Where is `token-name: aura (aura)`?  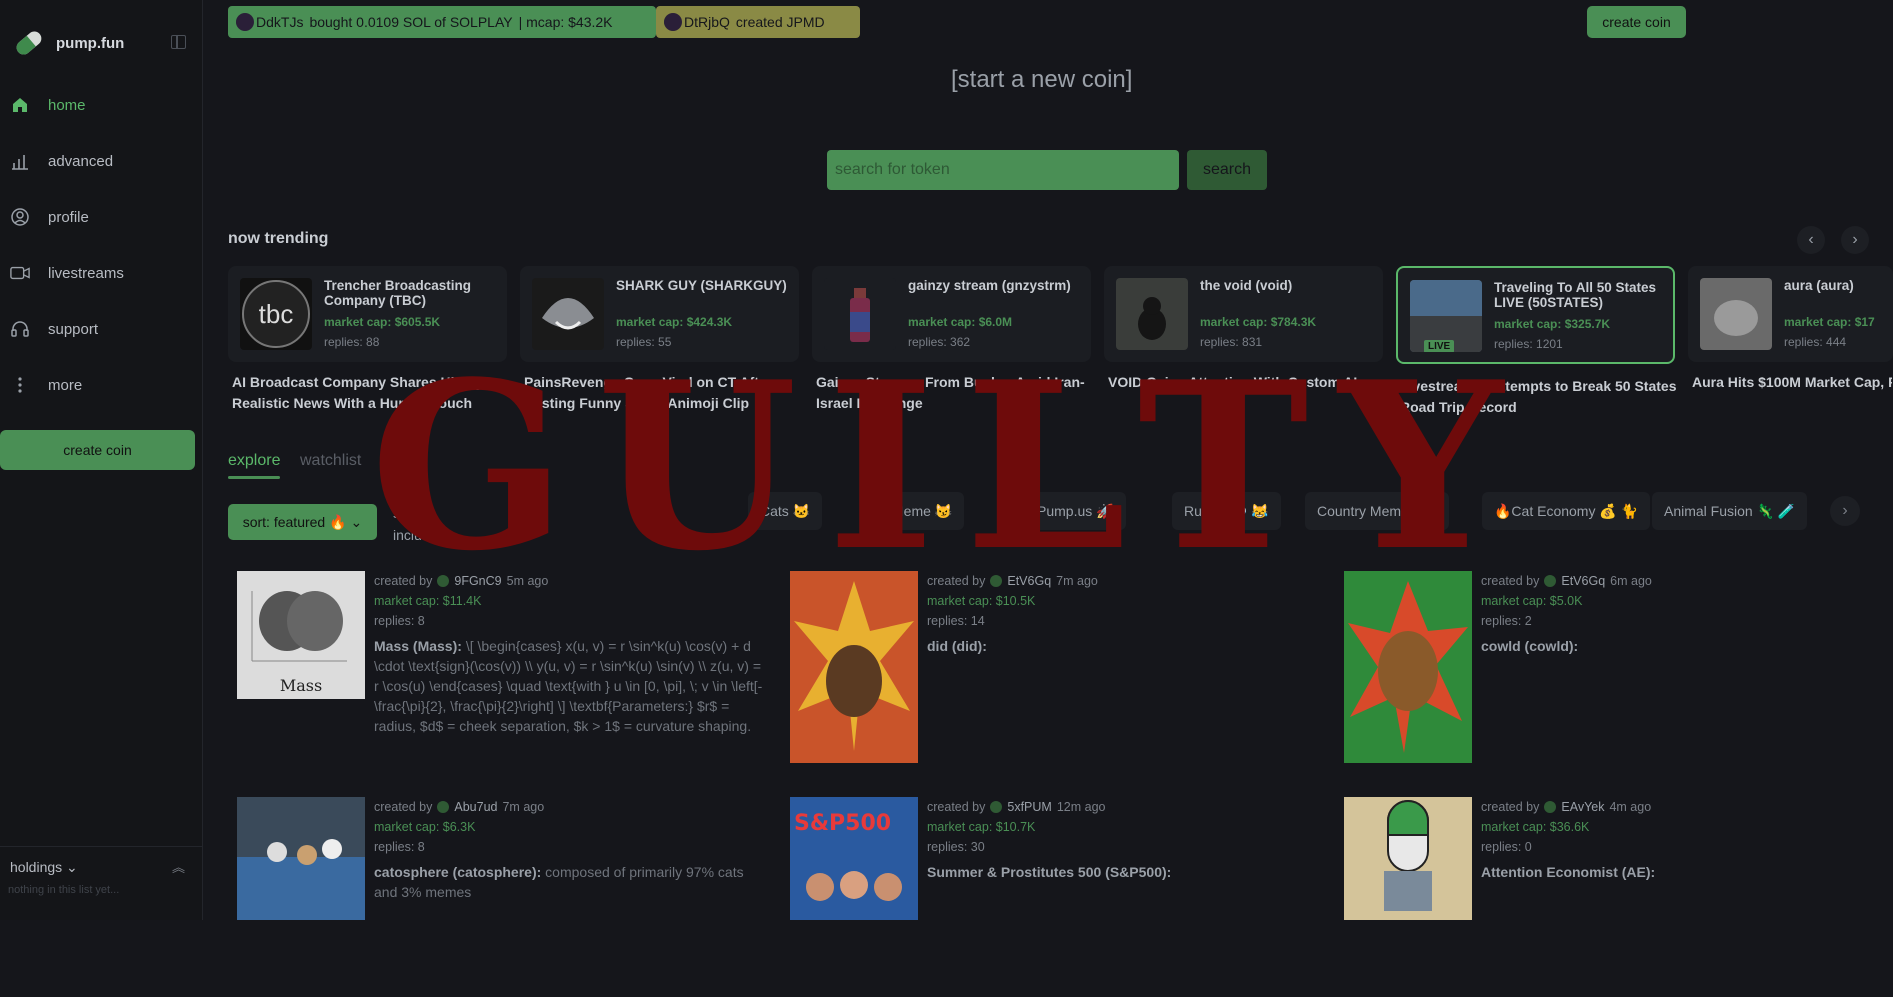
token-name: aura (aura) is located at coordinates (1819, 285).